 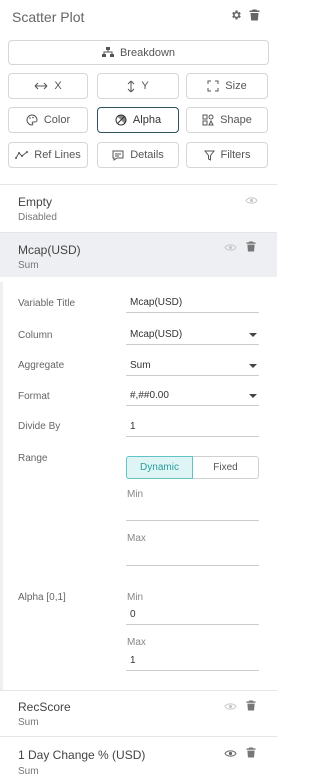 What do you see at coordinates (107, 52) in the screenshot?
I see `hierarchy-icon` at bounding box center [107, 52].